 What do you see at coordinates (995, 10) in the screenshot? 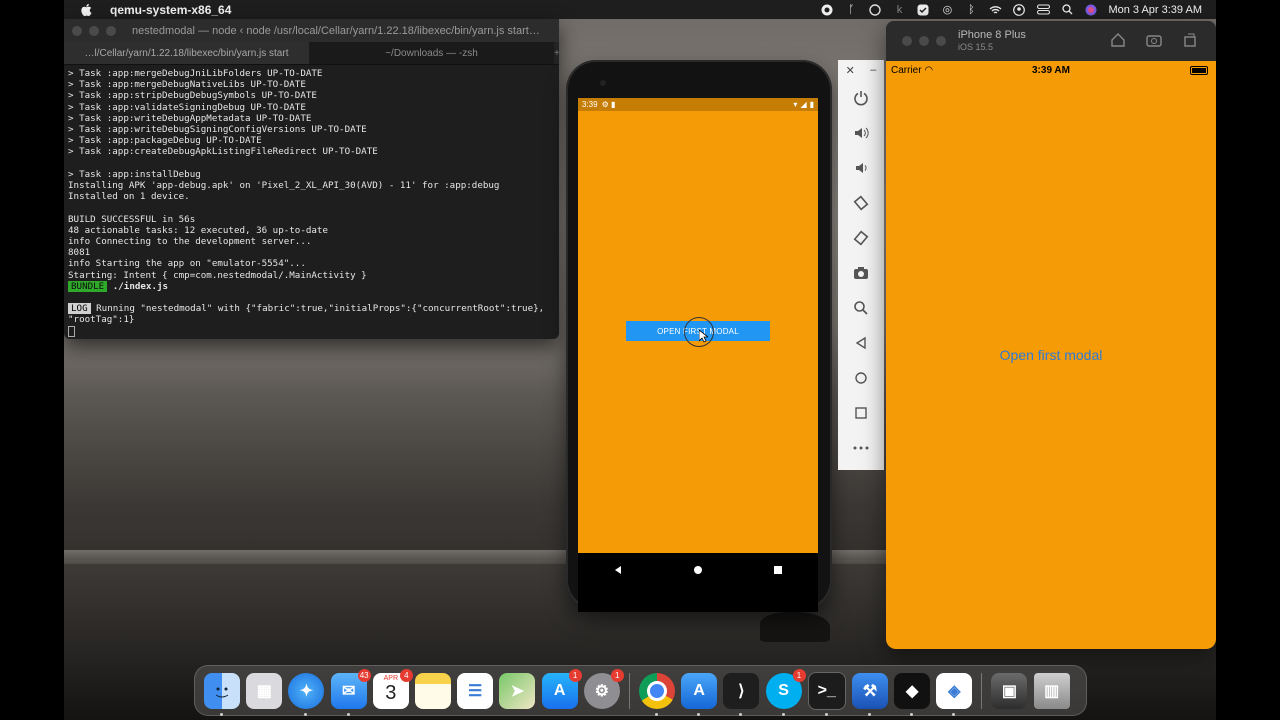
I see `wifi-icon` at bounding box center [995, 10].